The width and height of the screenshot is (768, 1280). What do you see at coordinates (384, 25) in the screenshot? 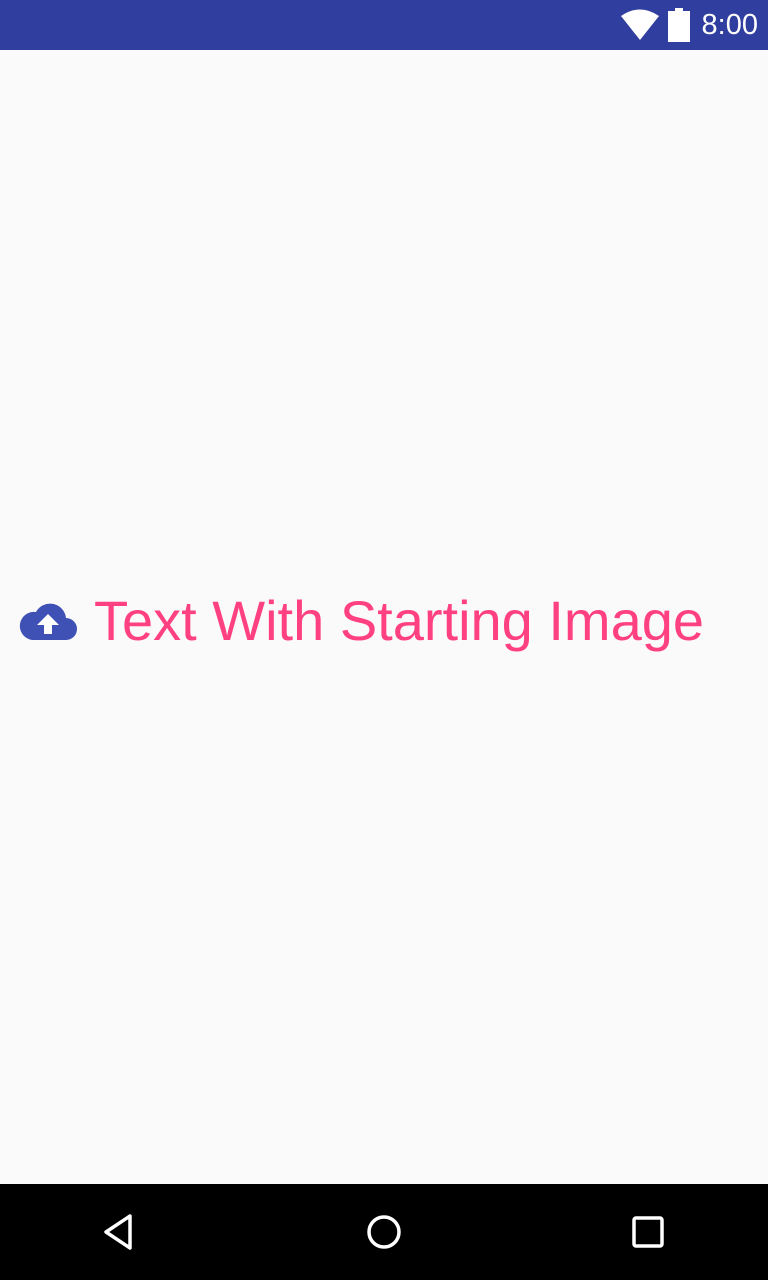
I see `status-bar: 8:00` at bounding box center [384, 25].